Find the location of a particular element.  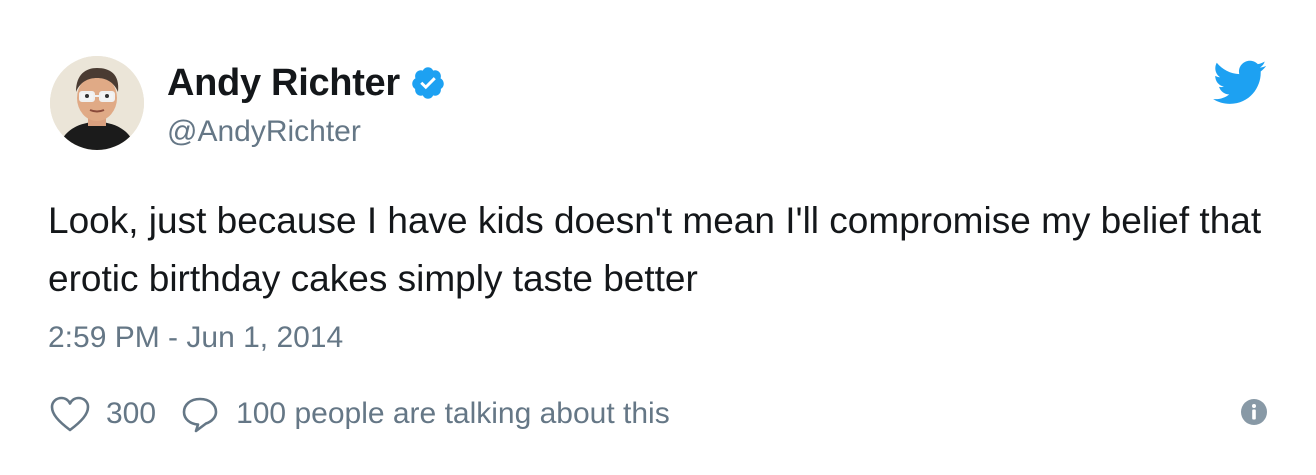

heart-icon is located at coordinates (70, 414).